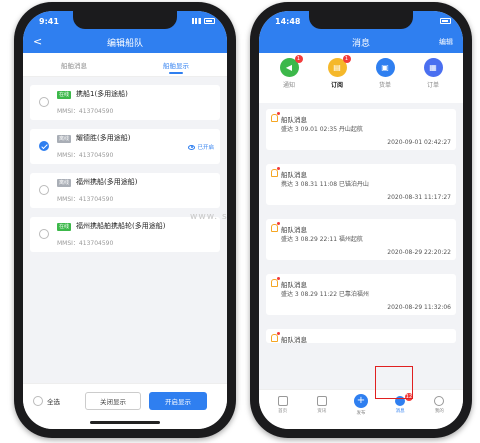 This screenshot has height=443, width=480. Describe the element at coordinates (339, 66) in the screenshot. I see `document-icon: ▤ 1` at that location.